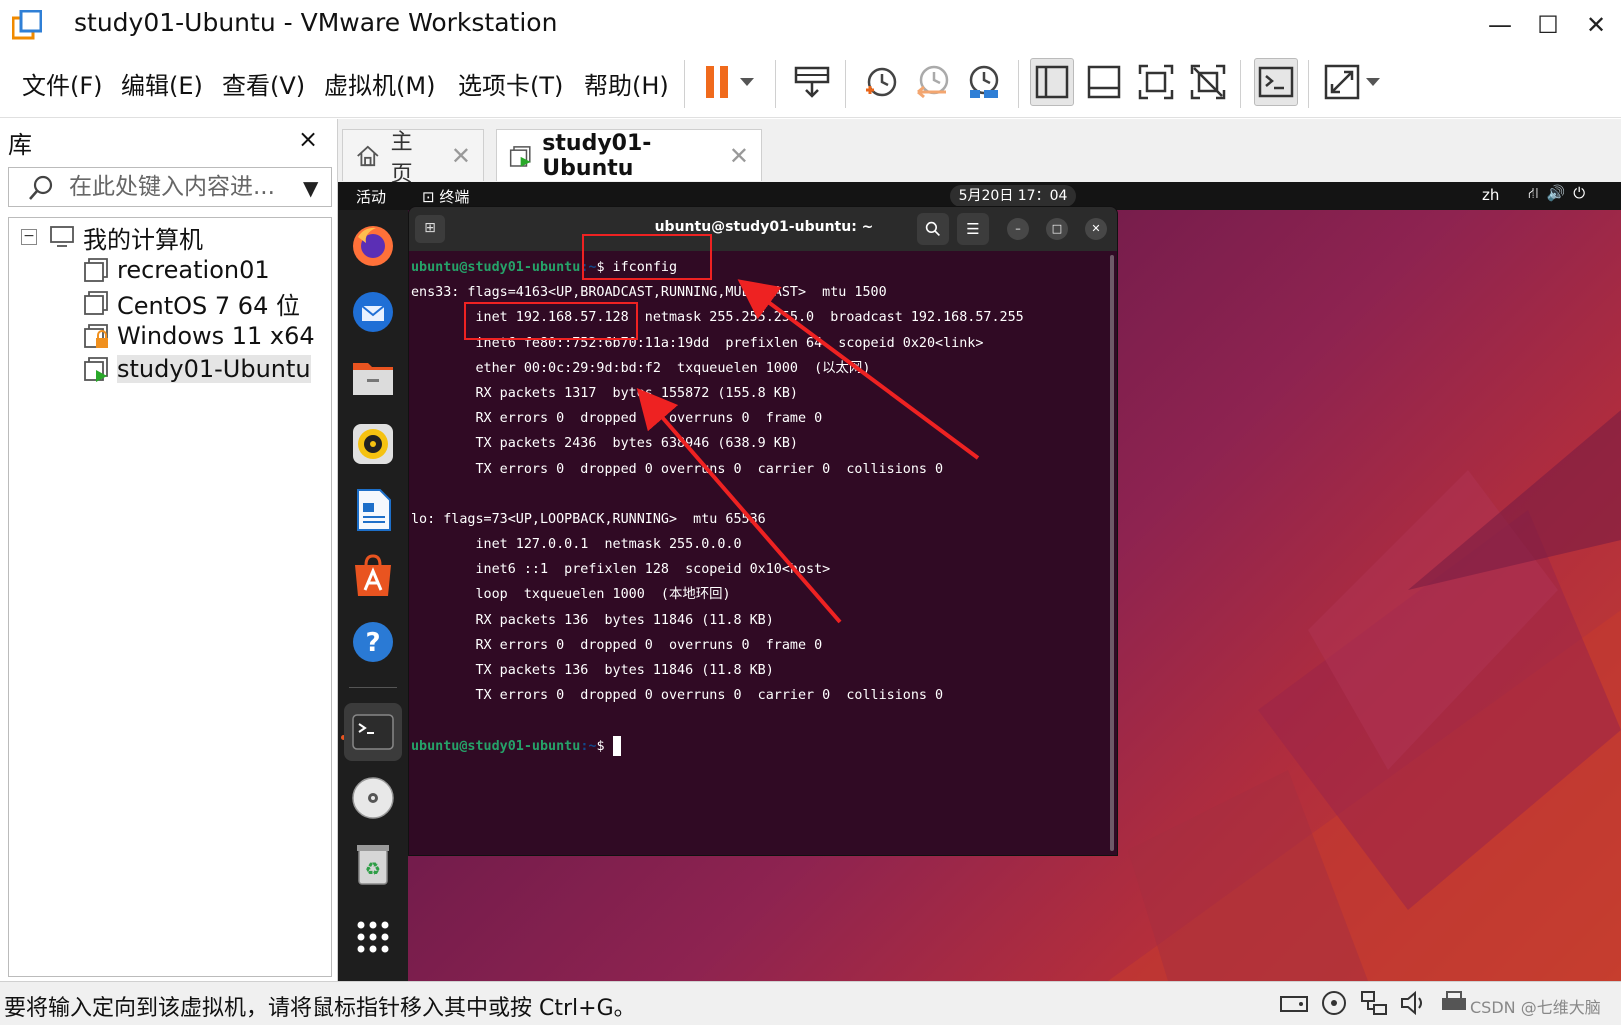 This screenshot has width=1621, height=1025. What do you see at coordinates (1018, 229) in the screenshot?
I see `terminal-minimize-button: –` at bounding box center [1018, 229].